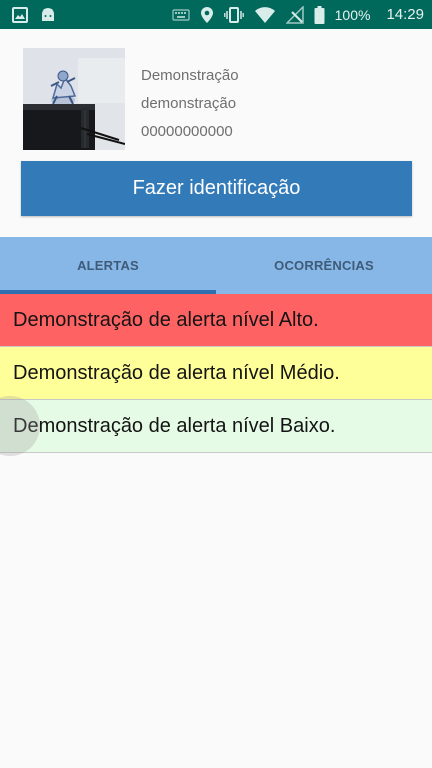 The height and width of the screenshot is (768, 432). I want to click on alert-item-medium: Demonstração de alerta nível Médio., so click(216, 373).